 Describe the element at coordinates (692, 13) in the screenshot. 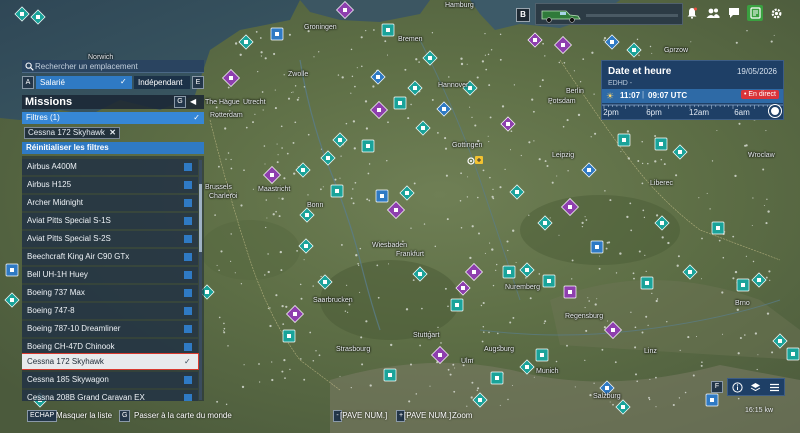

I see `notification-bell-icon` at that location.